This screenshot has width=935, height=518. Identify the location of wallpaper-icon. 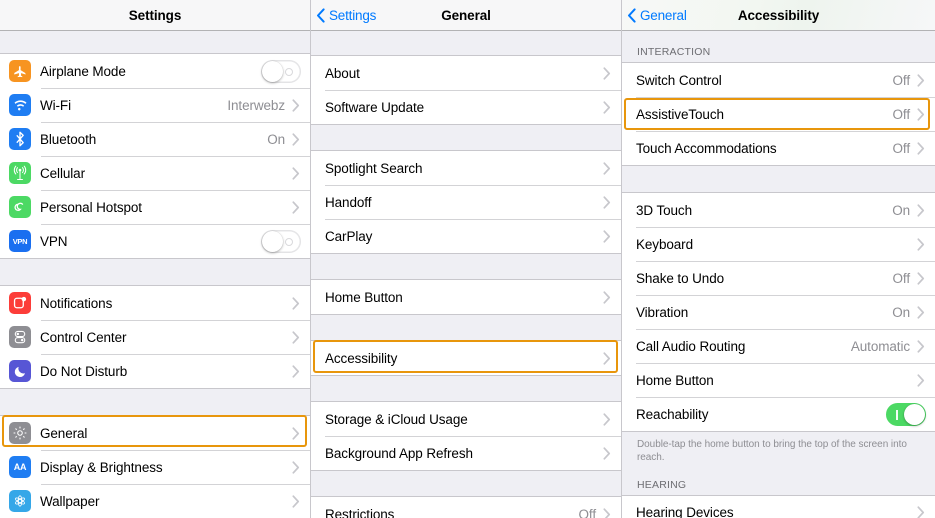
(20, 501).